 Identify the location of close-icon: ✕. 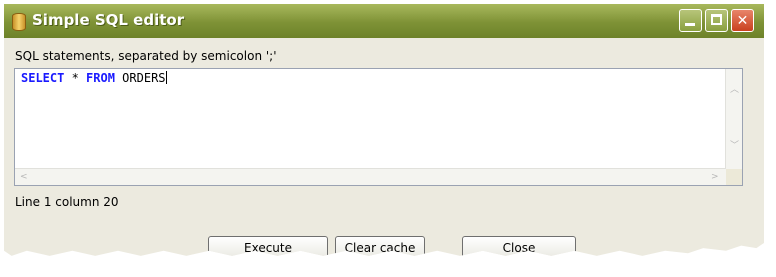
(742, 21).